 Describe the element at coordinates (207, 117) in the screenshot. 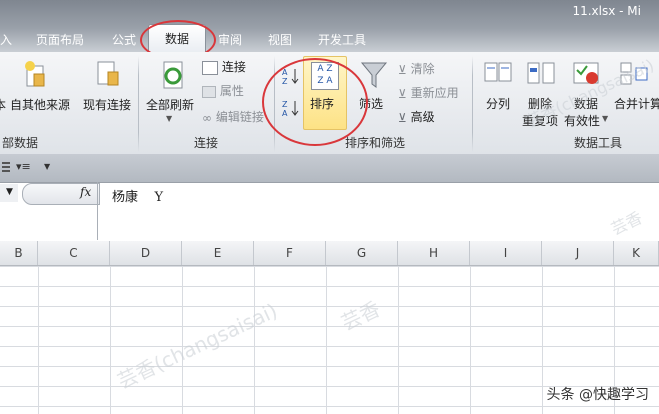

I see `link-icon: ∞` at that location.